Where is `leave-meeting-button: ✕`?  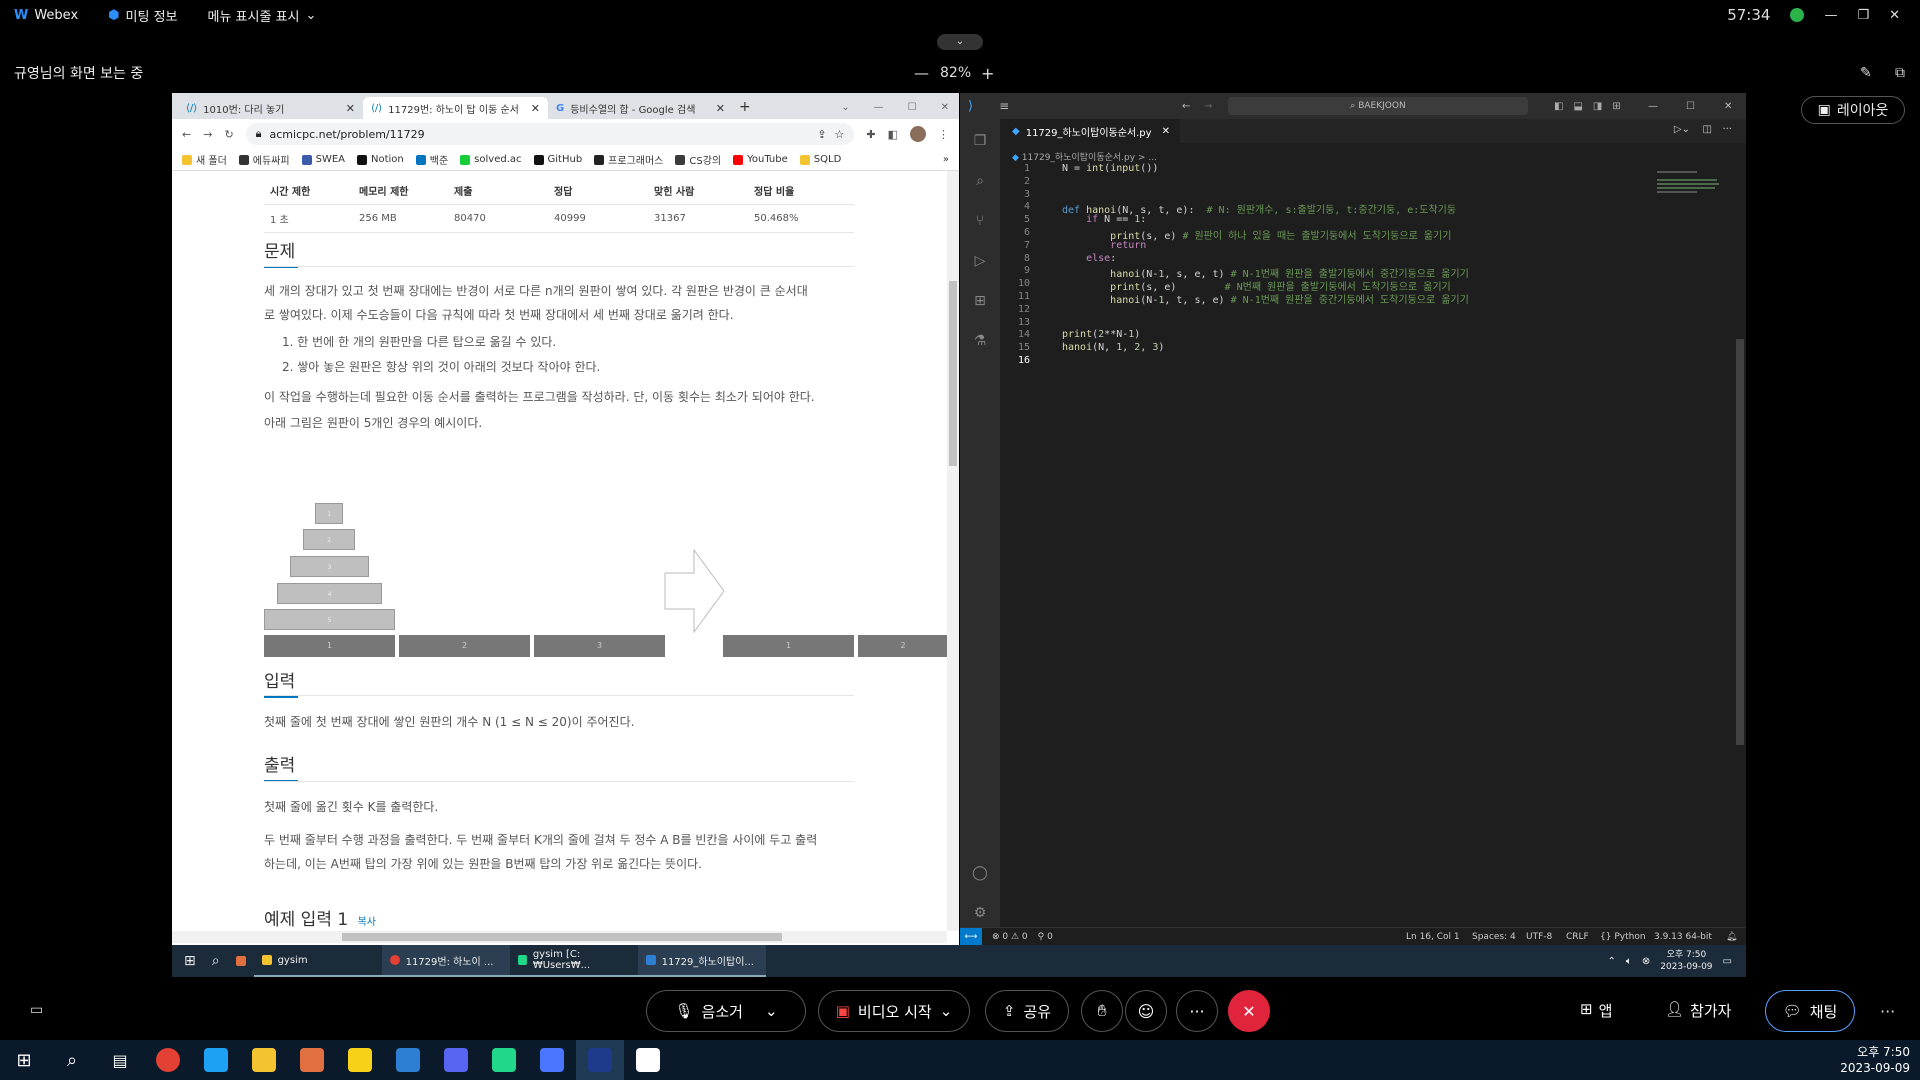
leave-meeting-button: ✕ is located at coordinates (1249, 1011).